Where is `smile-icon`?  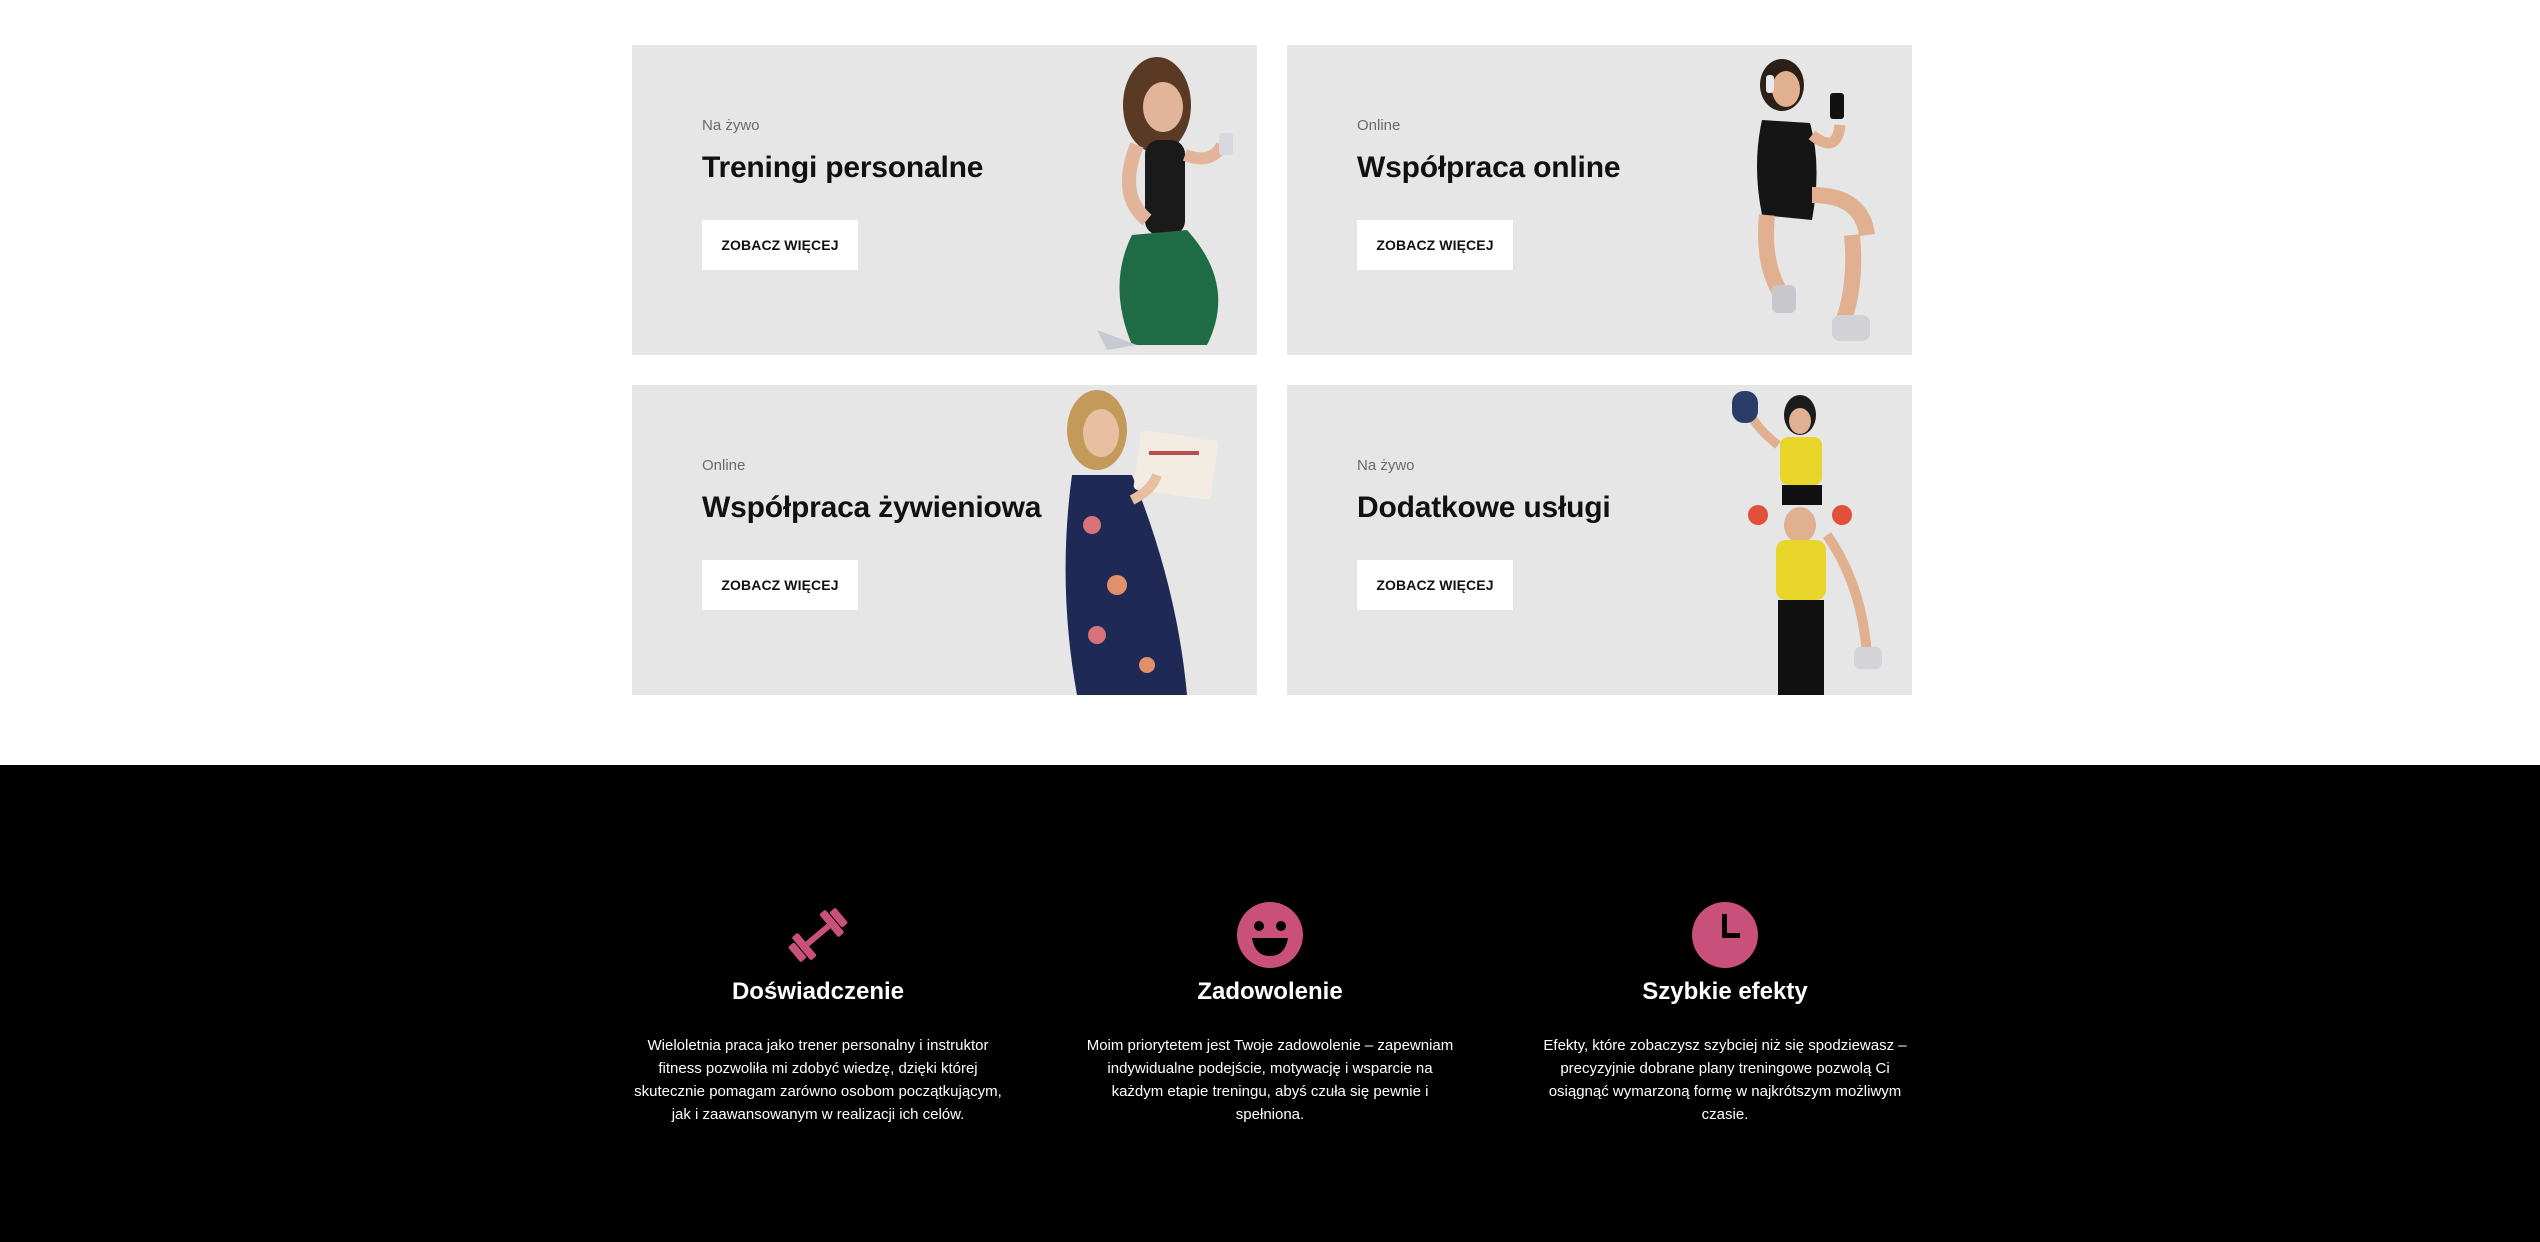 smile-icon is located at coordinates (1270, 935).